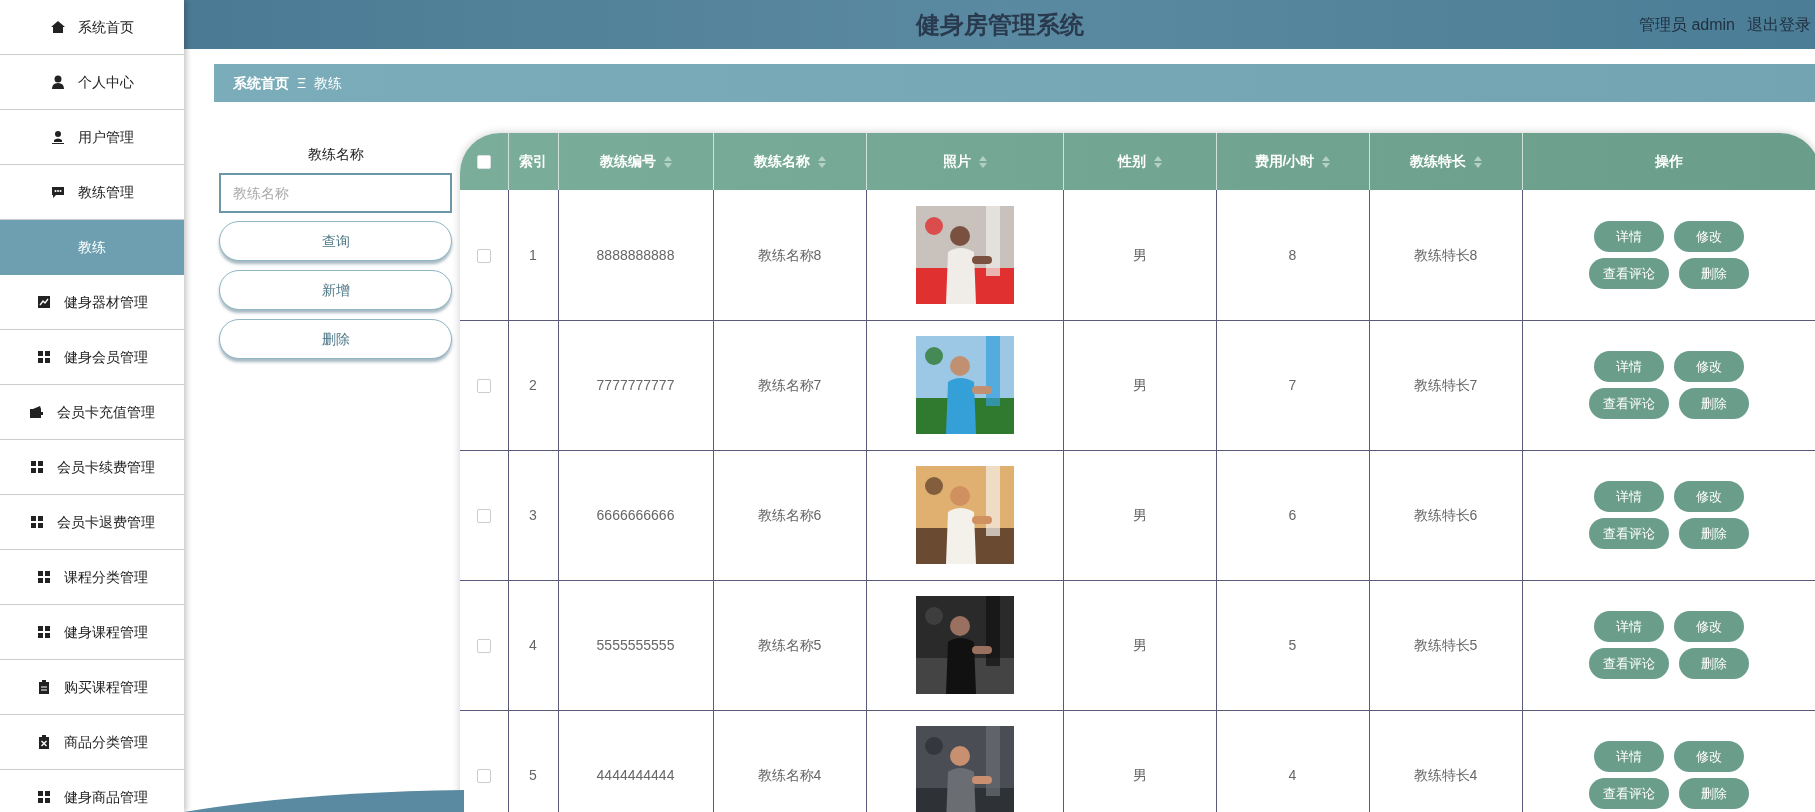 This screenshot has height=812, width=1815. What do you see at coordinates (1668, 161) in the screenshot?
I see `column-header: 操作` at bounding box center [1668, 161].